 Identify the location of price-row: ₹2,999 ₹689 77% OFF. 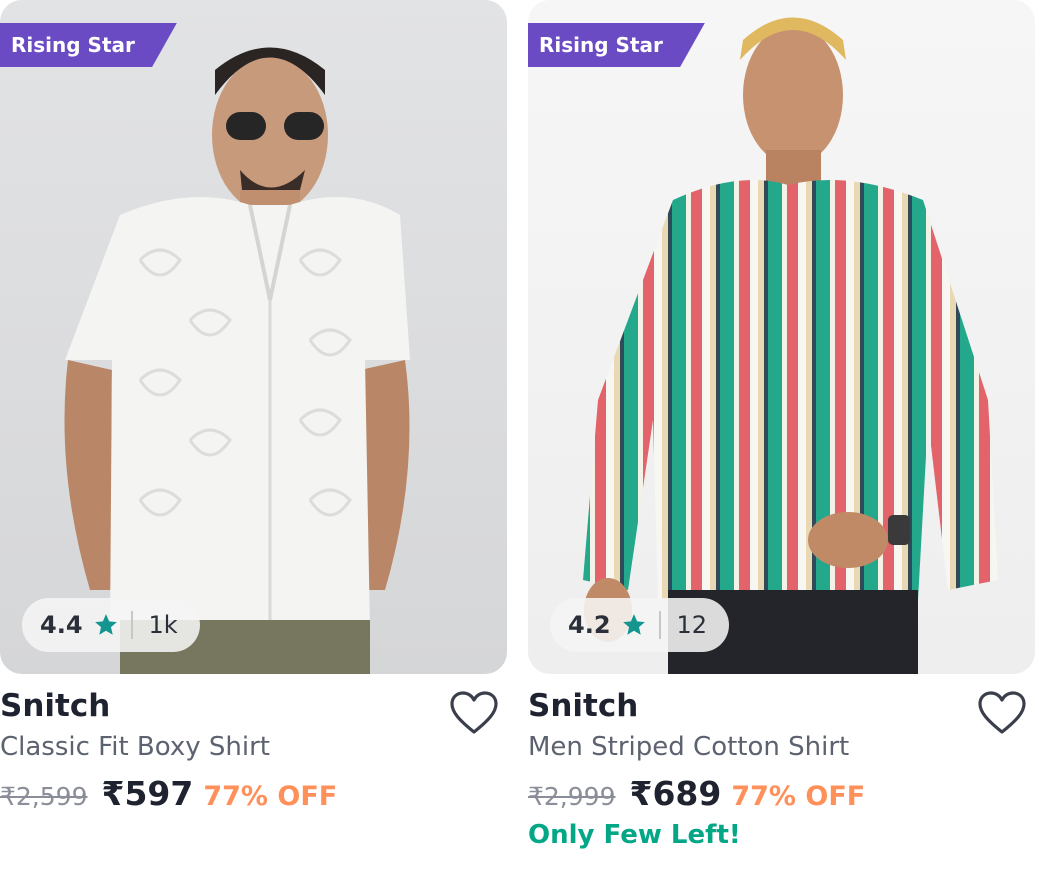
(696, 793).